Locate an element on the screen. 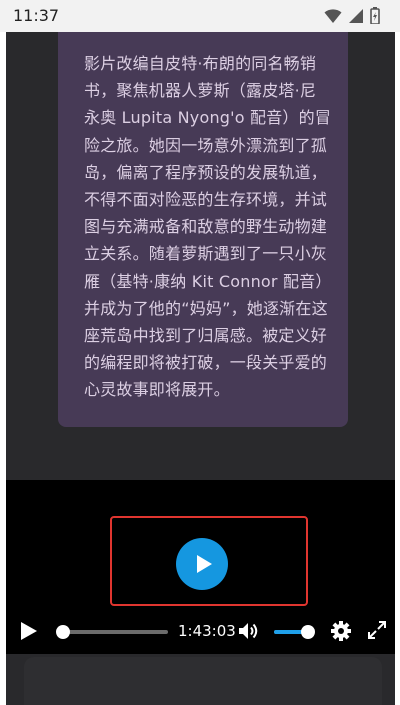 The image size is (400, 705). status-bar: 11:37 is located at coordinates (200, 16).